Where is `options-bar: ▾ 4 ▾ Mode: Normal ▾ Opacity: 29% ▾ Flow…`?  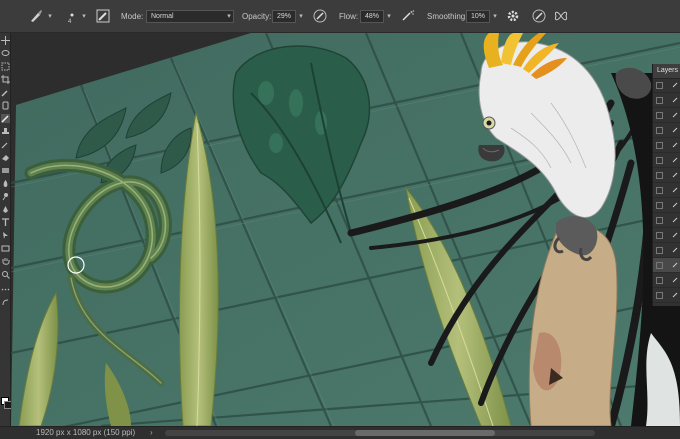 options-bar: ▾ 4 ▾ Mode: Normal ▾ Opacity: 29% ▾ Flow… is located at coordinates (340, 16).